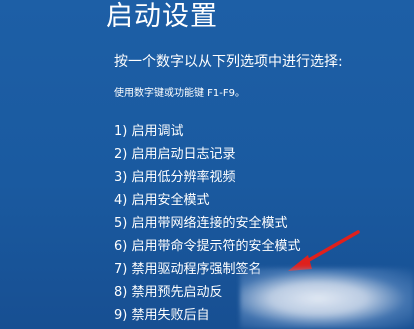 The height and width of the screenshot is (329, 414). Describe the element at coordinates (207, 200) in the screenshot. I see `option-enable-safe-mode: 4) 启用安全模式` at that location.